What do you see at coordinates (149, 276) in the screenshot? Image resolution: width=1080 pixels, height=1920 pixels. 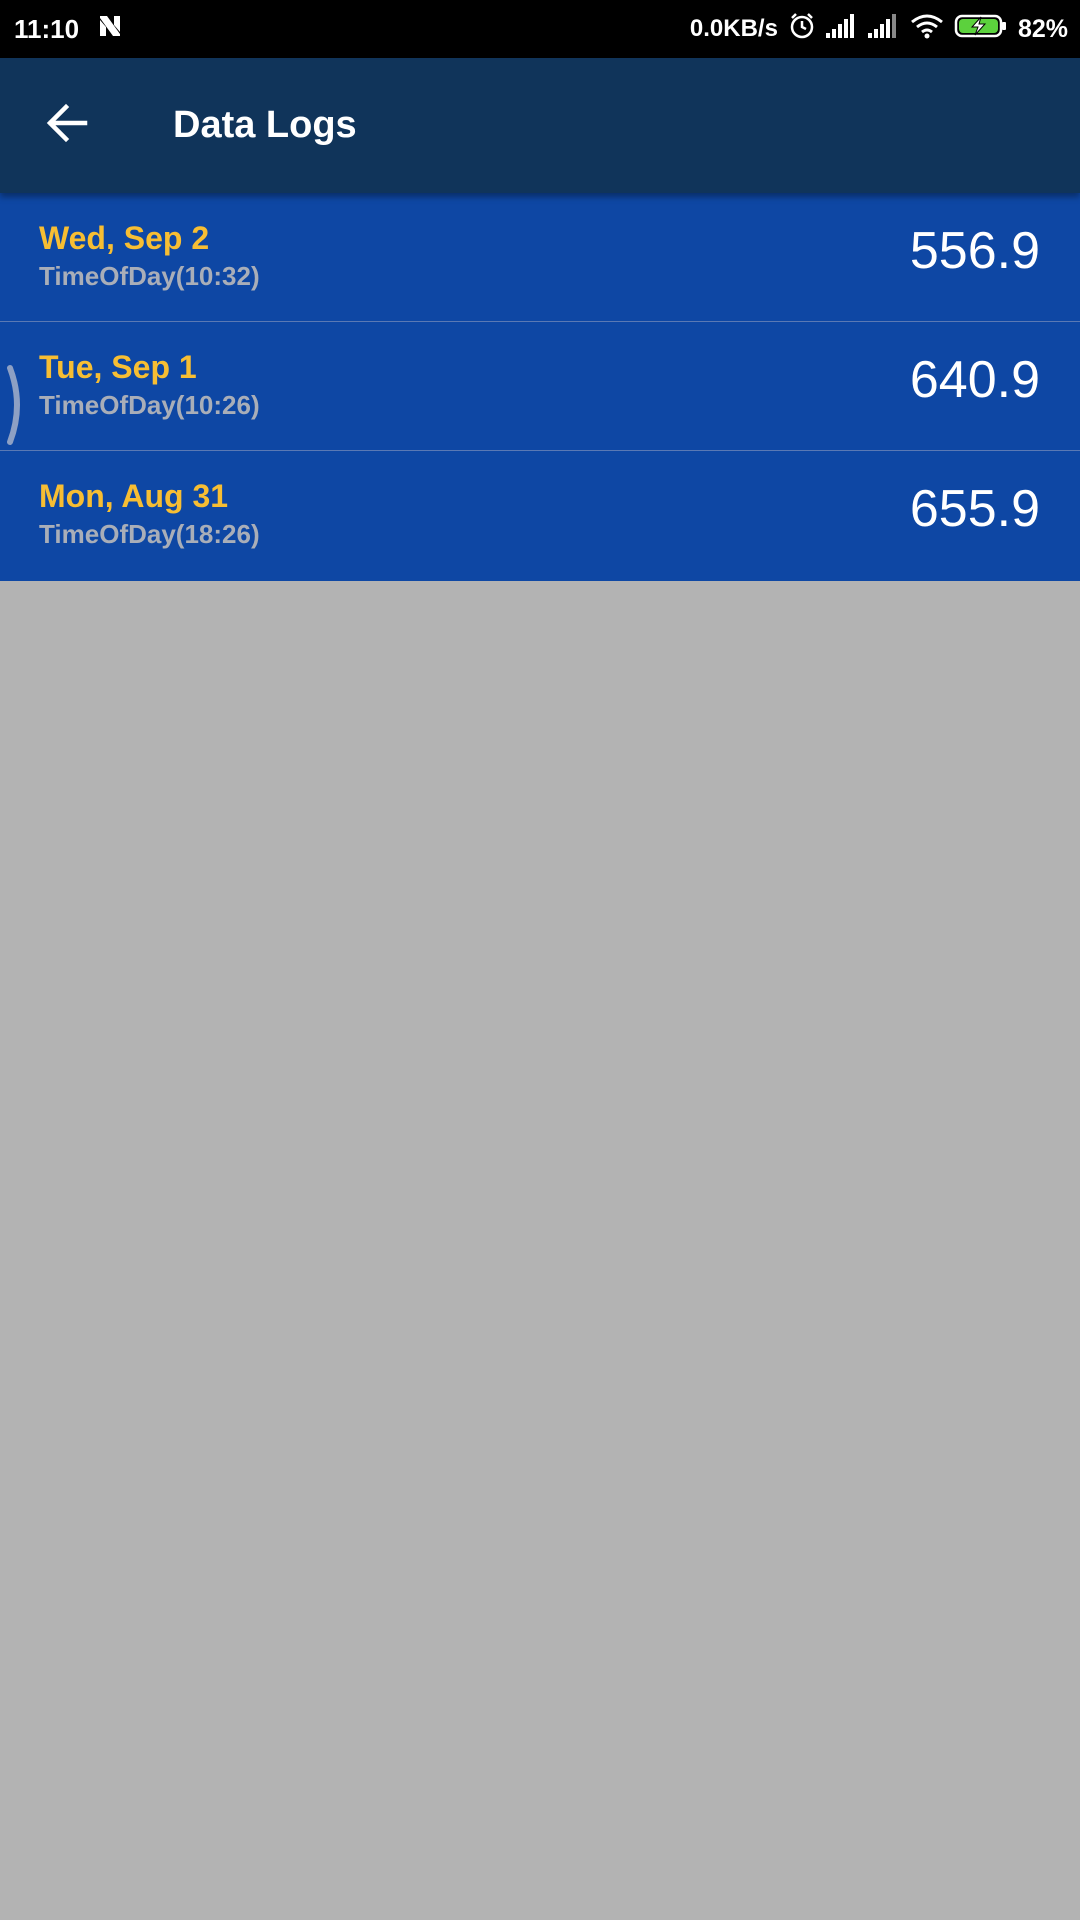 I see `log-time: TimeOfDay(10:32)` at bounding box center [149, 276].